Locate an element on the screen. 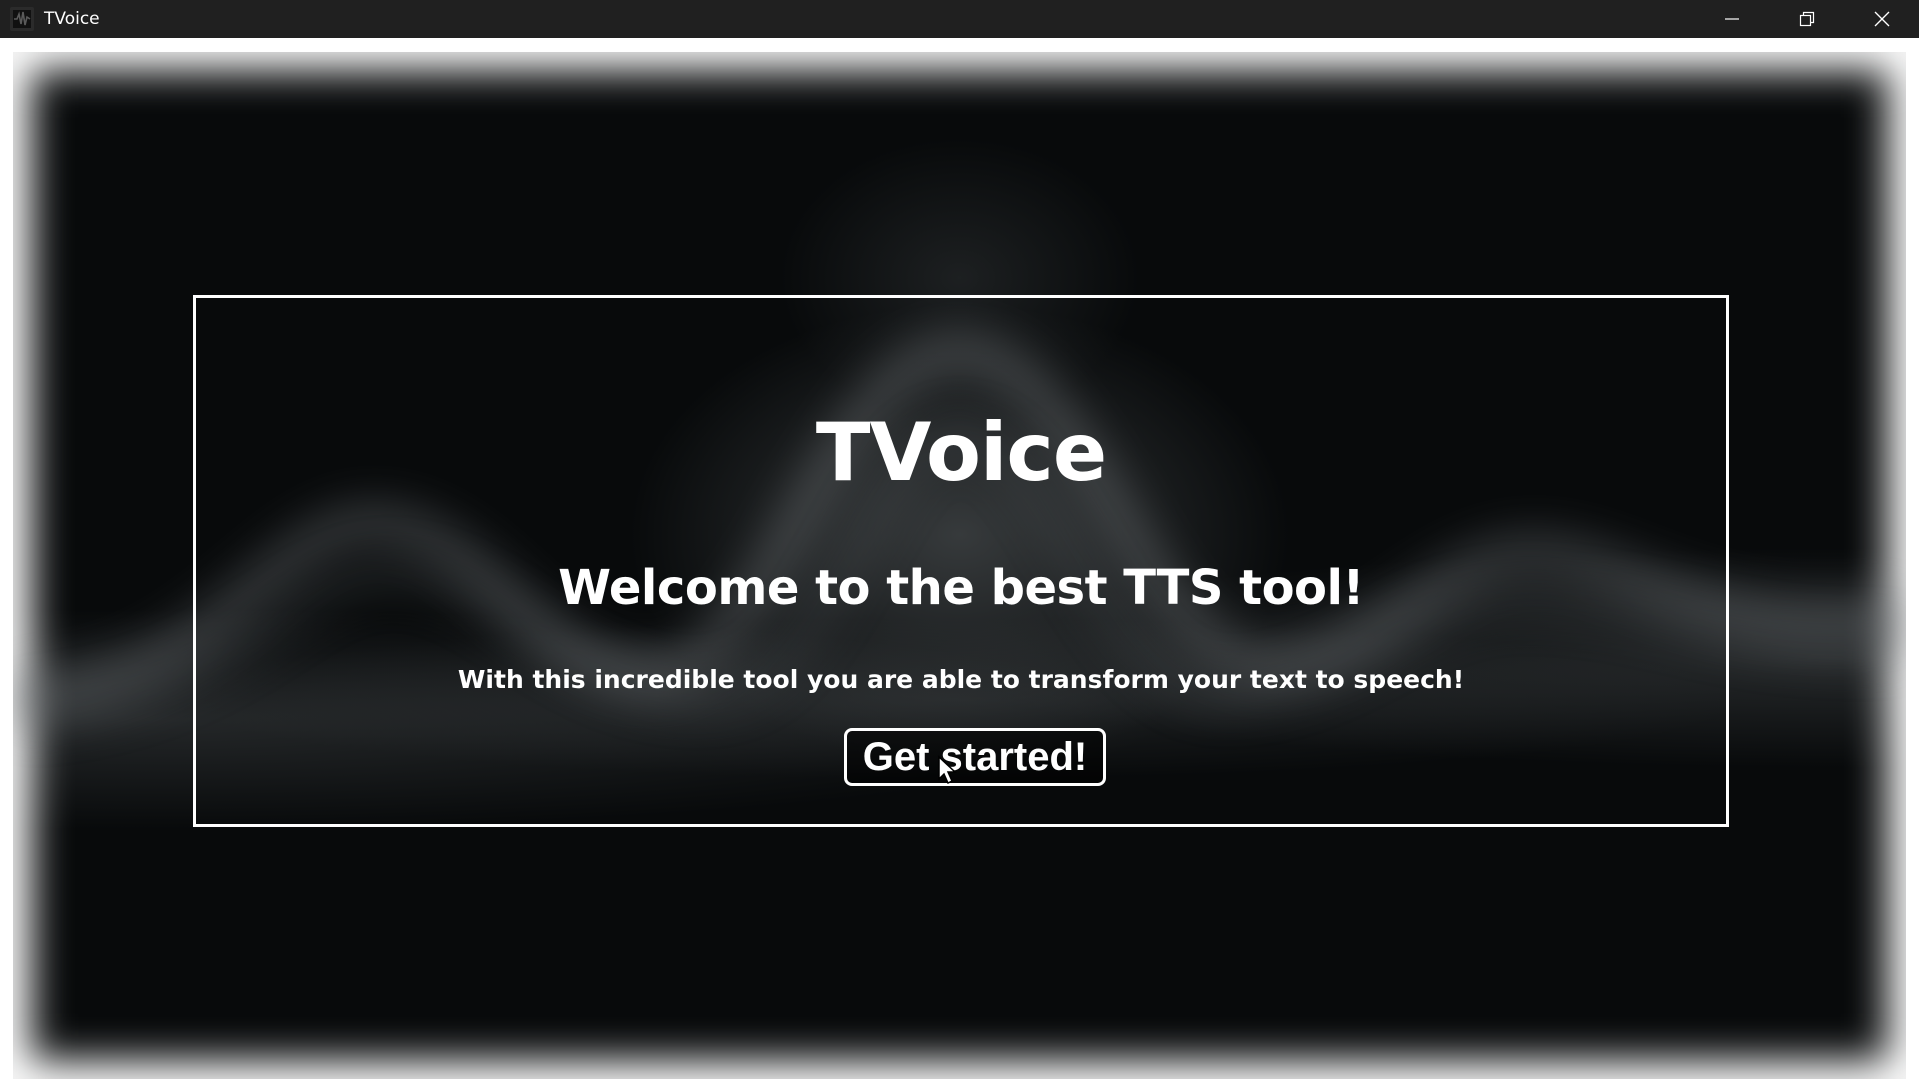 This screenshot has width=1919, height=1079. minimize-icon is located at coordinates (1731, 19).